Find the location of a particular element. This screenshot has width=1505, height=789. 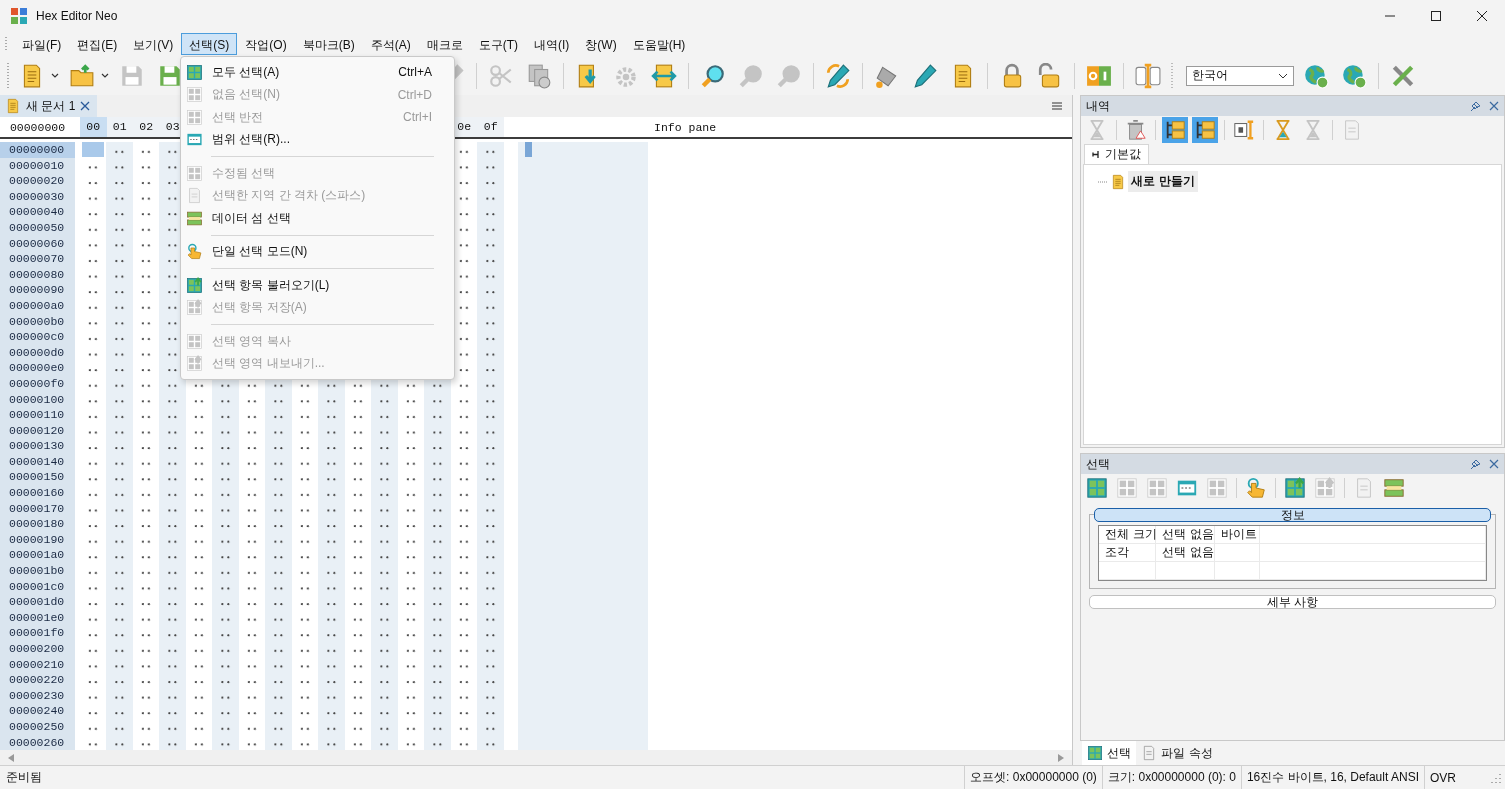

shortcut-label: Ctrl+A is located at coordinates (415, 72).